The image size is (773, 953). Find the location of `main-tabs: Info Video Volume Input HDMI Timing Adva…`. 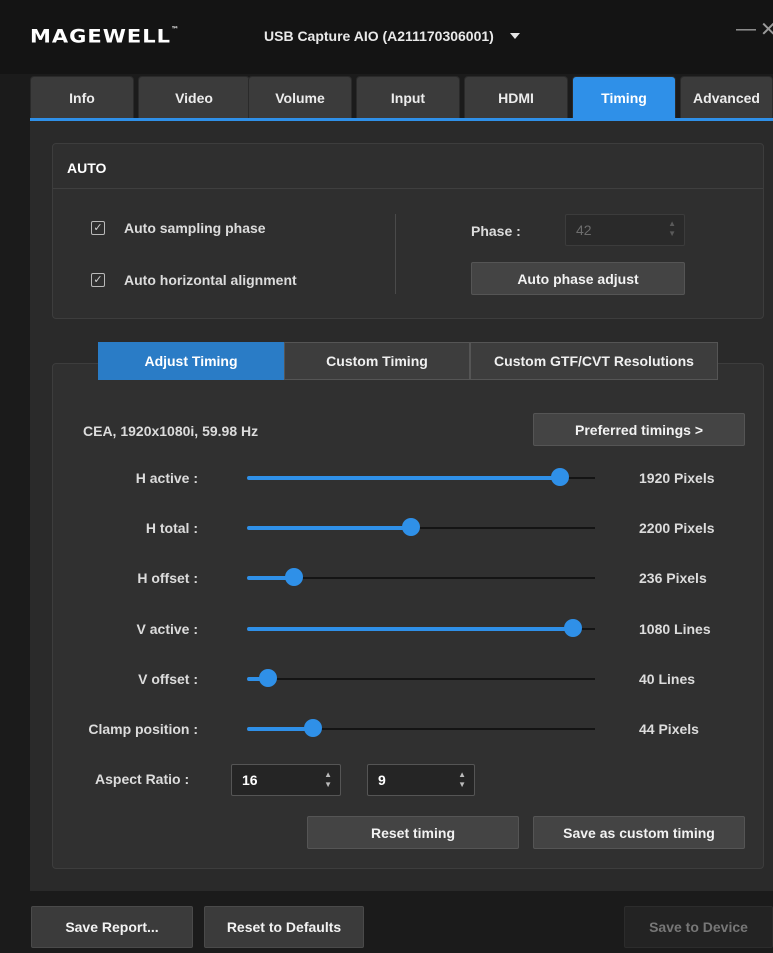

main-tabs: Info Video Volume Input HDMI Timing Adva… is located at coordinates (386, 97).